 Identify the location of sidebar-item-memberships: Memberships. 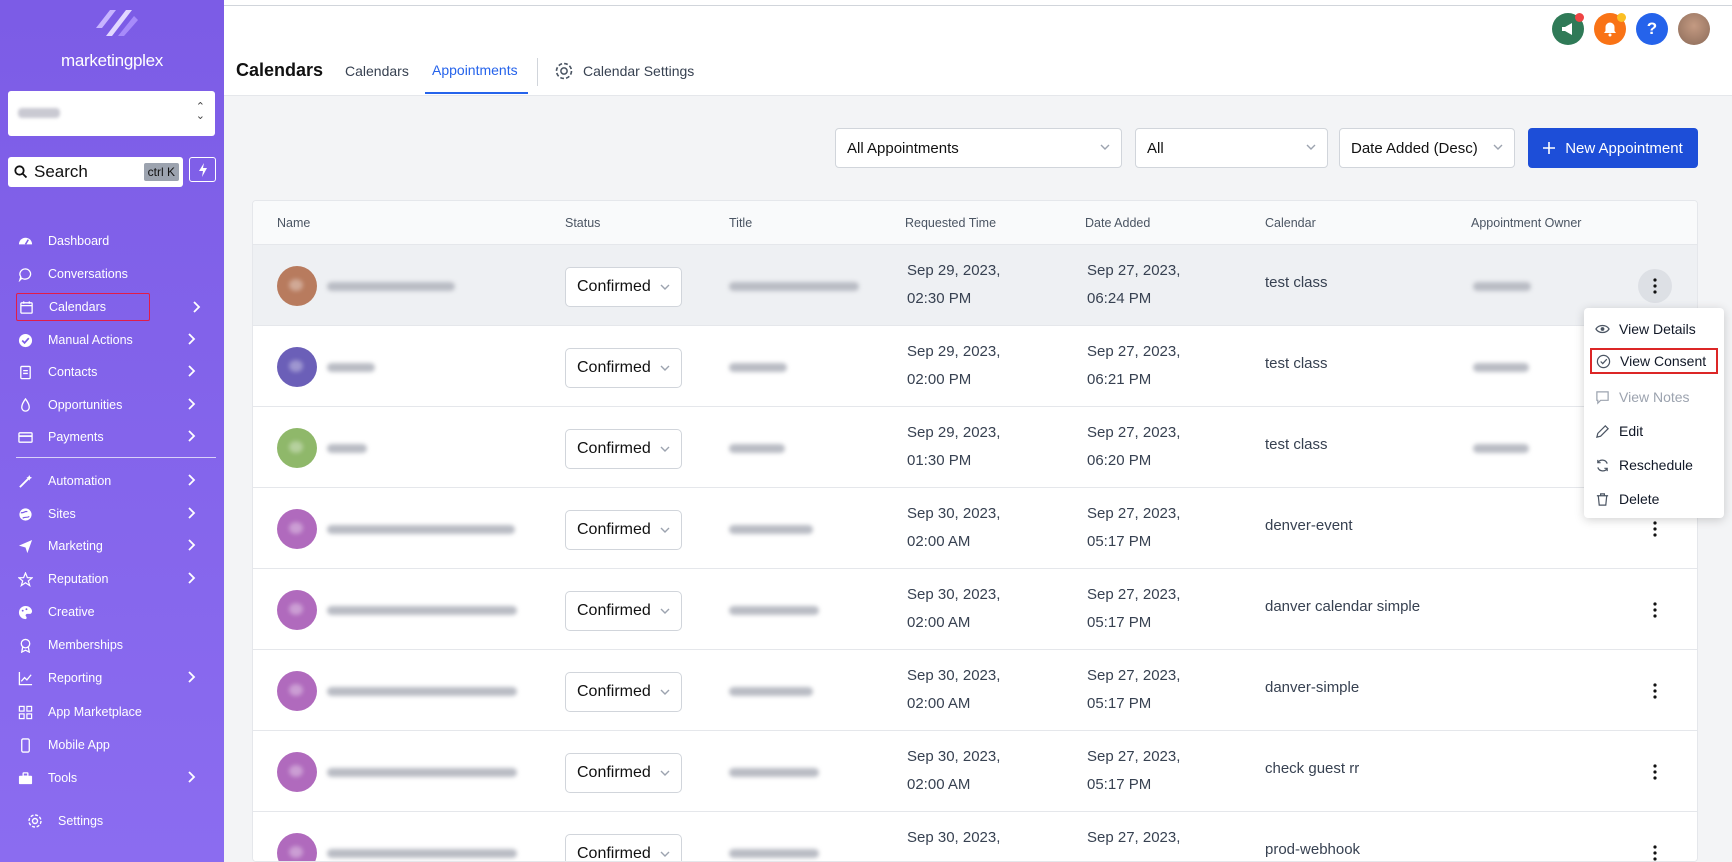
(115, 645).